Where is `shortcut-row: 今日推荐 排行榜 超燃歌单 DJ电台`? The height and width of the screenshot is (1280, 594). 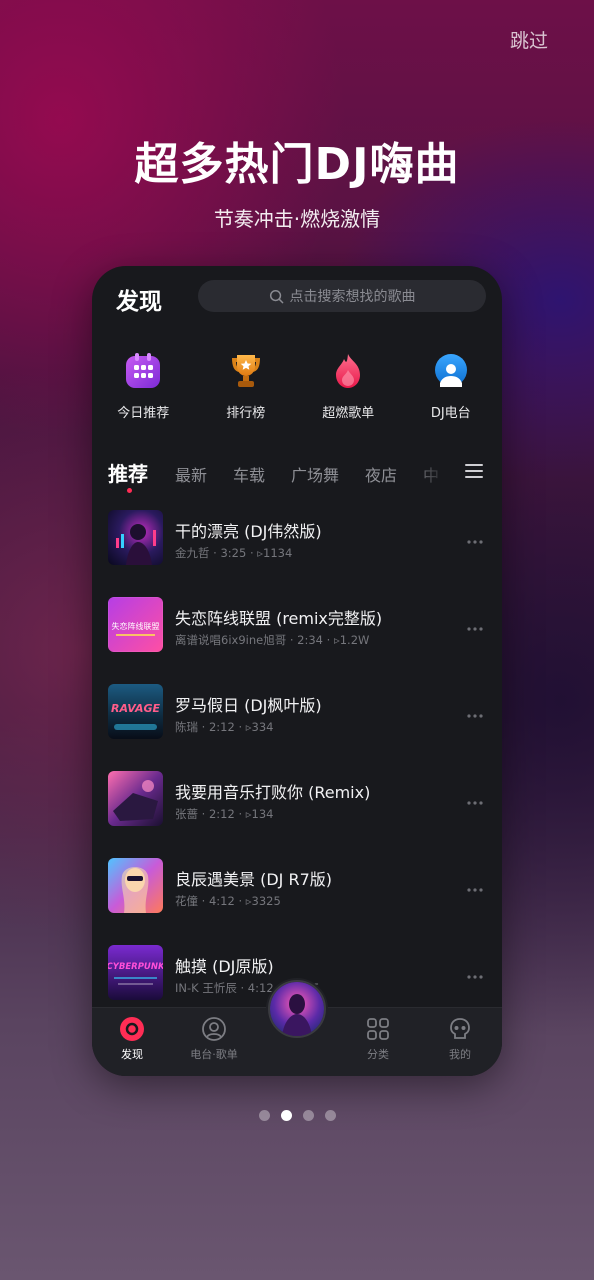
shortcut-row: 今日推荐 排行榜 超燃歌单 DJ电台 is located at coordinates (297, 386).